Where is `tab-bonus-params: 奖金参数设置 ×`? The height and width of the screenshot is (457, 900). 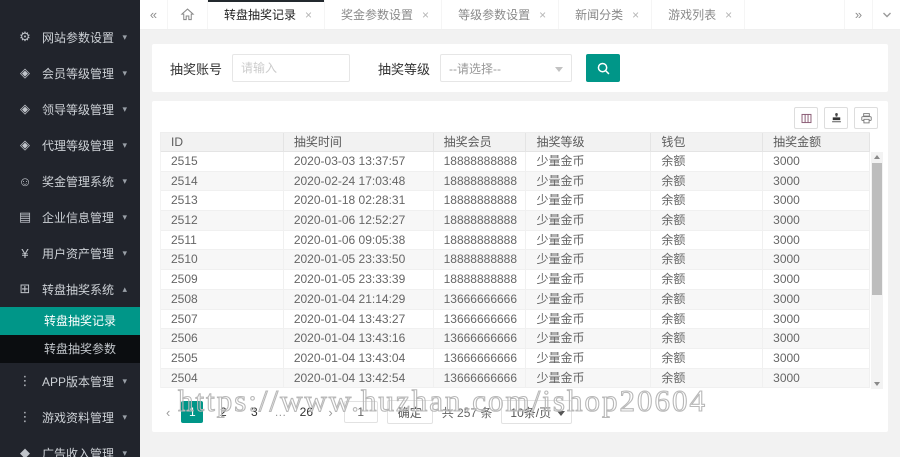
tab-bonus-params: 奖金参数设置 × is located at coordinates (384, 14).